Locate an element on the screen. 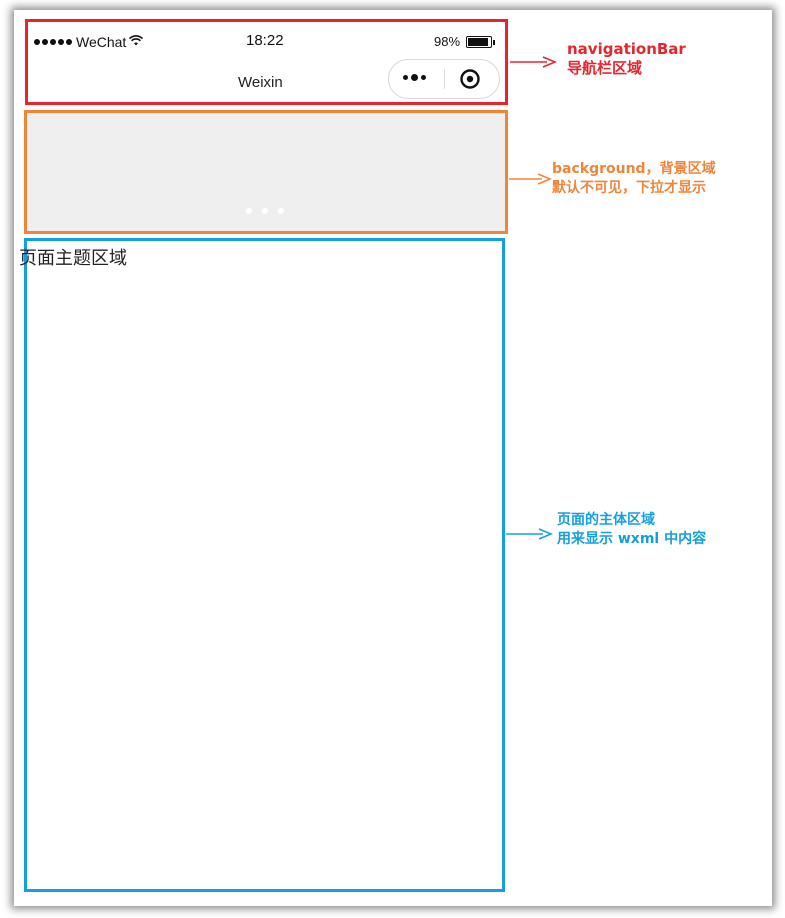 This screenshot has width=785, height=918. navigation-bar-annotation-line2: 导航栏区域 is located at coordinates (605, 68).